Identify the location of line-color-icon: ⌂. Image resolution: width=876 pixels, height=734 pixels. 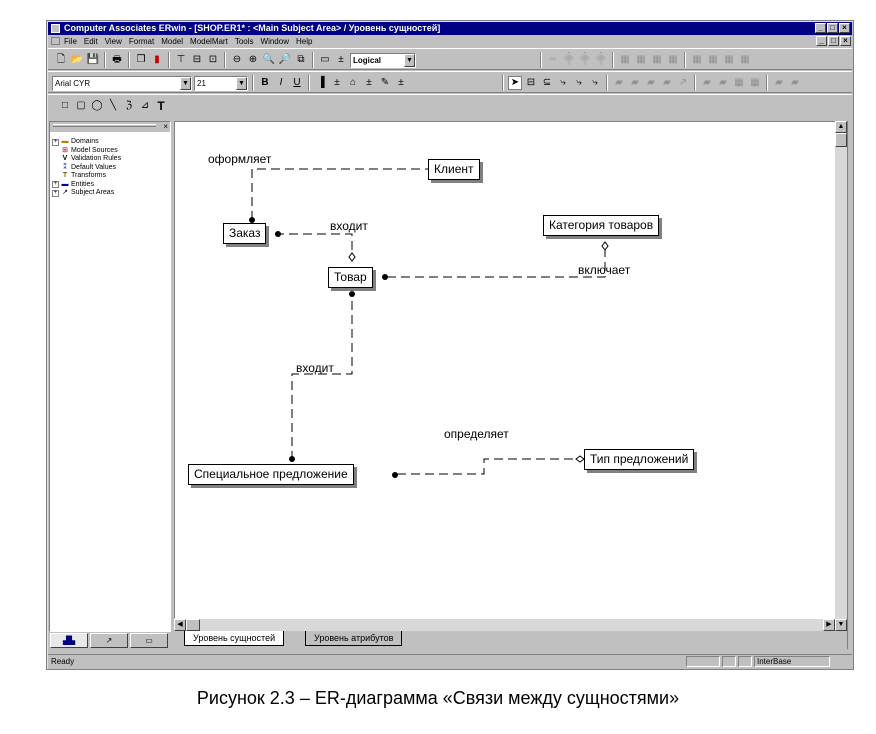
(353, 83).